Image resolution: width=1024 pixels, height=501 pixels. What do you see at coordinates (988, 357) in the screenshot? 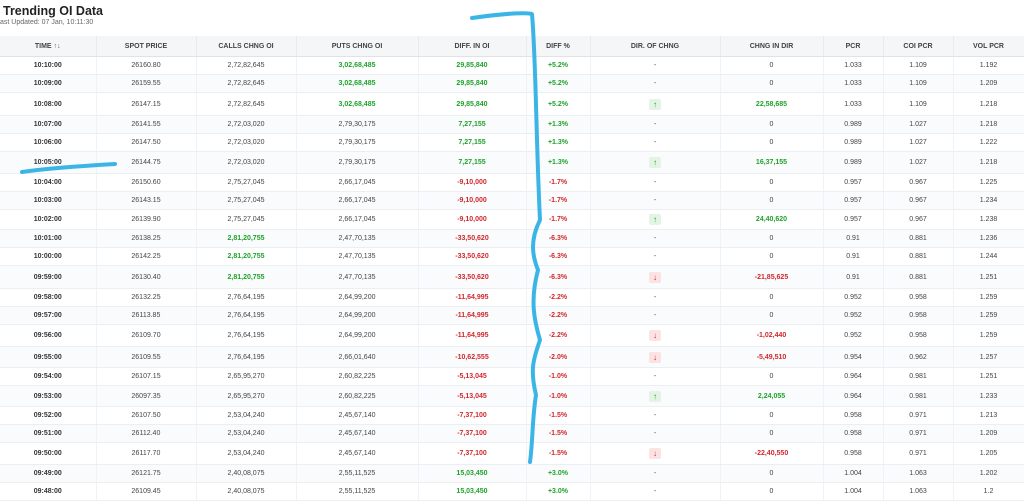
I see `vol-pcr-cell: 1.257` at bounding box center [988, 357].